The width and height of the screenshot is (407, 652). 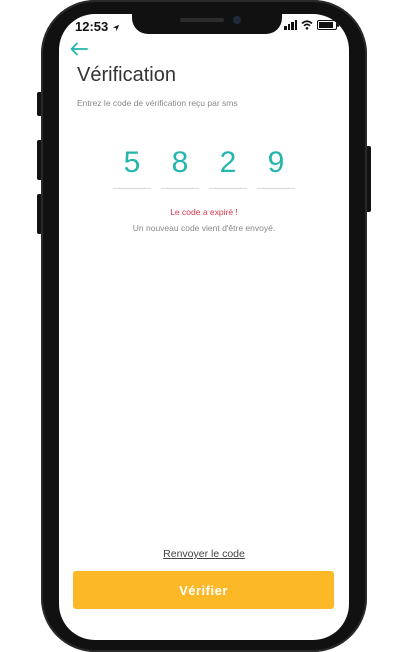 What do you see at coordinates (228, 166) in the screenshot?
I see `code-digit-3: 2` at bounding box center [228, 166].